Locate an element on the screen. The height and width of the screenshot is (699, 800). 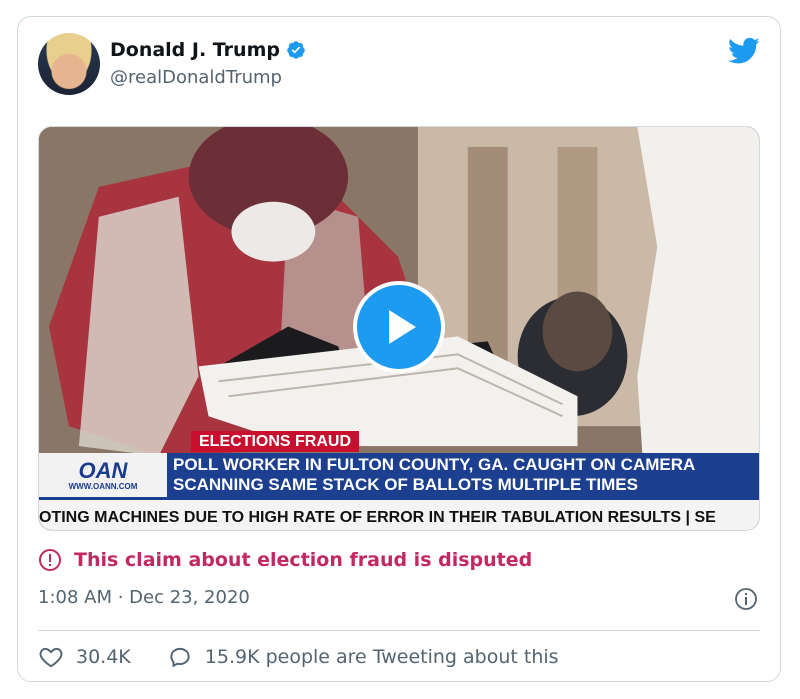
tweet-timestamp: 1:08 AM · Dec 23, 2020 is located at coordinates (144, 597).